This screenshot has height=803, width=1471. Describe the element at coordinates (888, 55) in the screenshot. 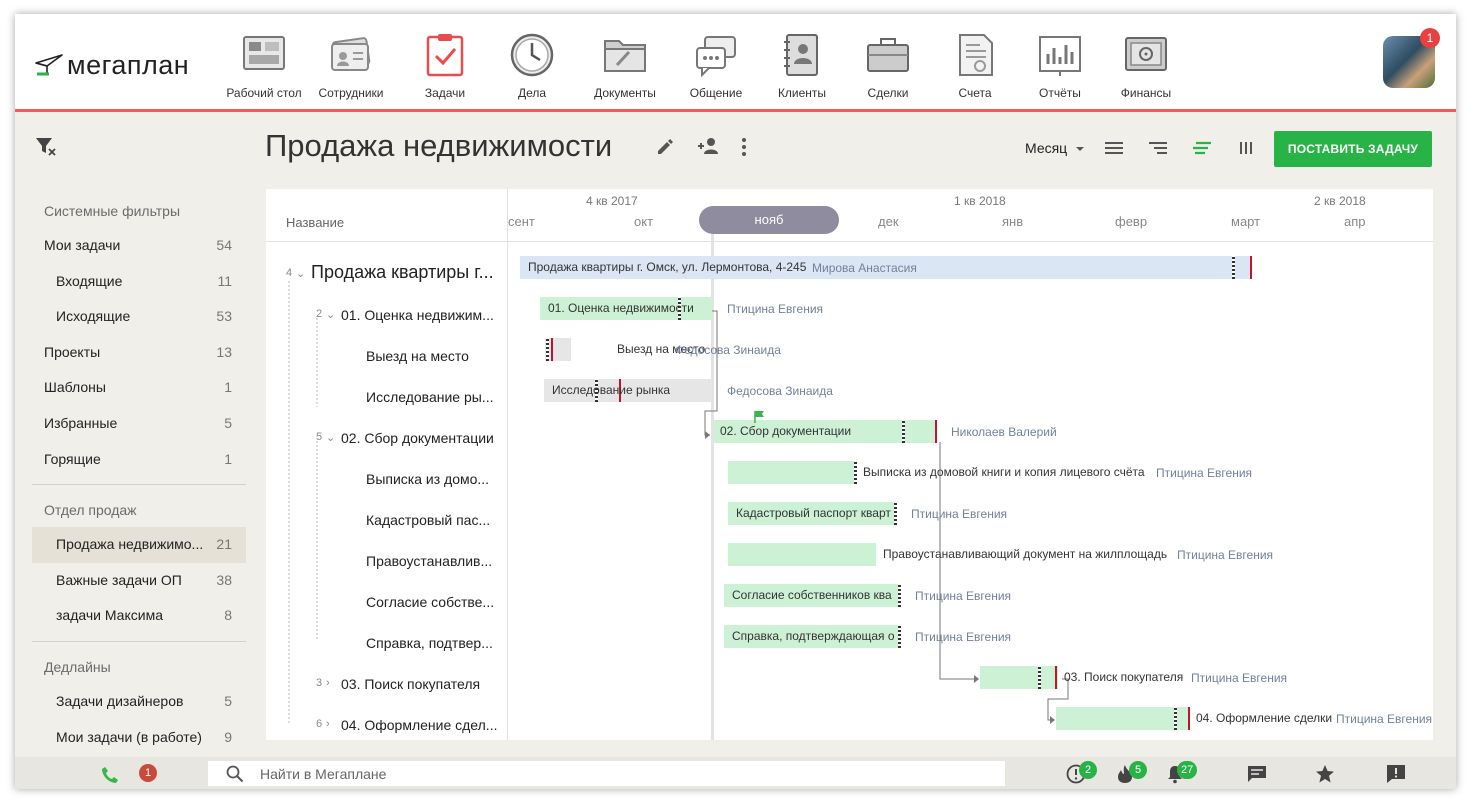

I see `briefcase-icon` at that location.